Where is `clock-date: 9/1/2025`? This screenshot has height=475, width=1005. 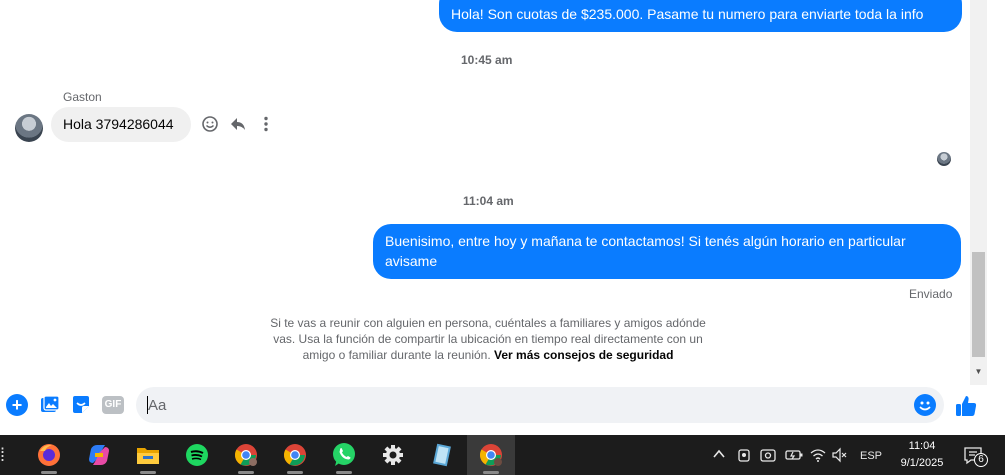
clock-date: 9/1/2025 is located at coordinates (922, 463).